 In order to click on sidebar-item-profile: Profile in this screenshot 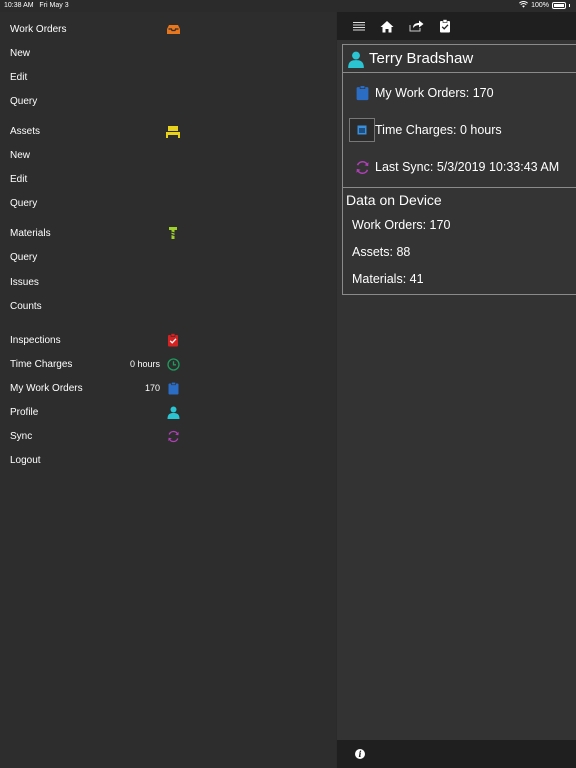, I will do `click(95, 412)`.